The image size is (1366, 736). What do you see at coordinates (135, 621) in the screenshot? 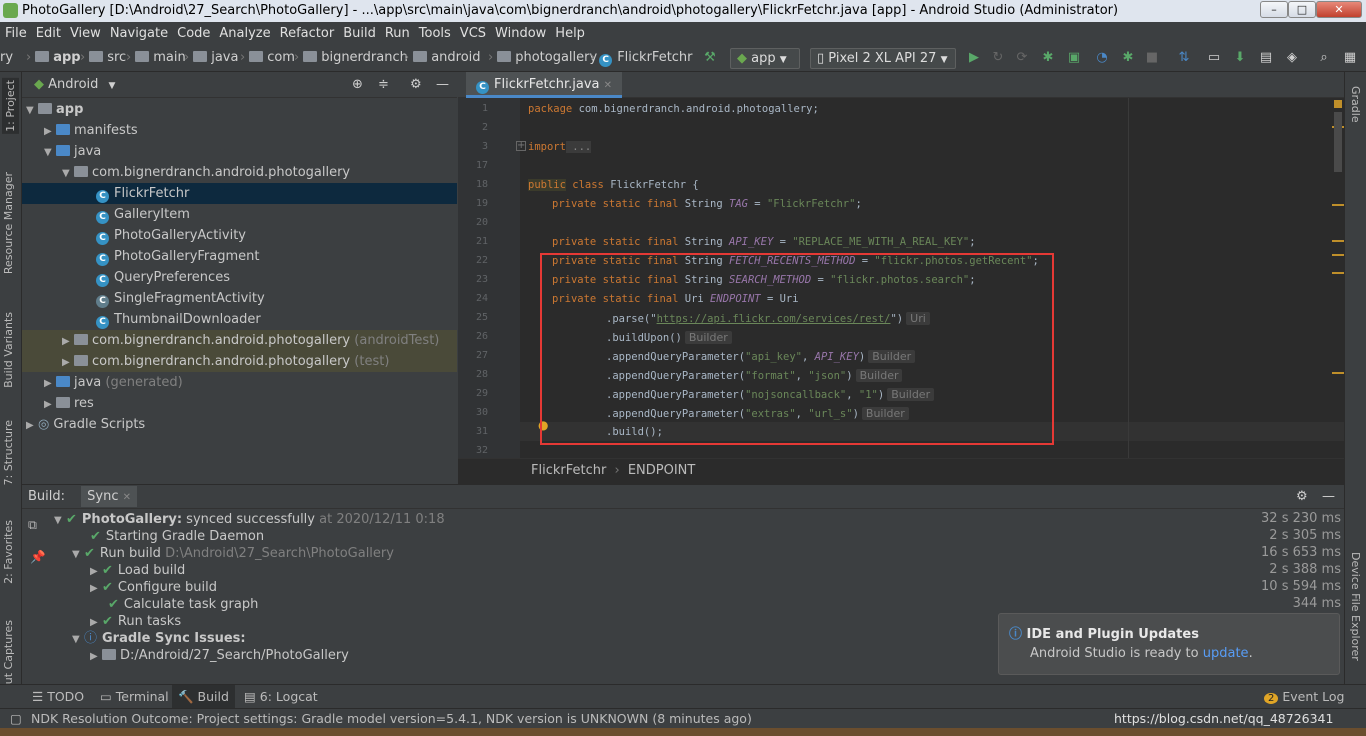
I see `build-row-run-tasks: ▶ ✔ Run tasks` at bounding box center [135, 621].